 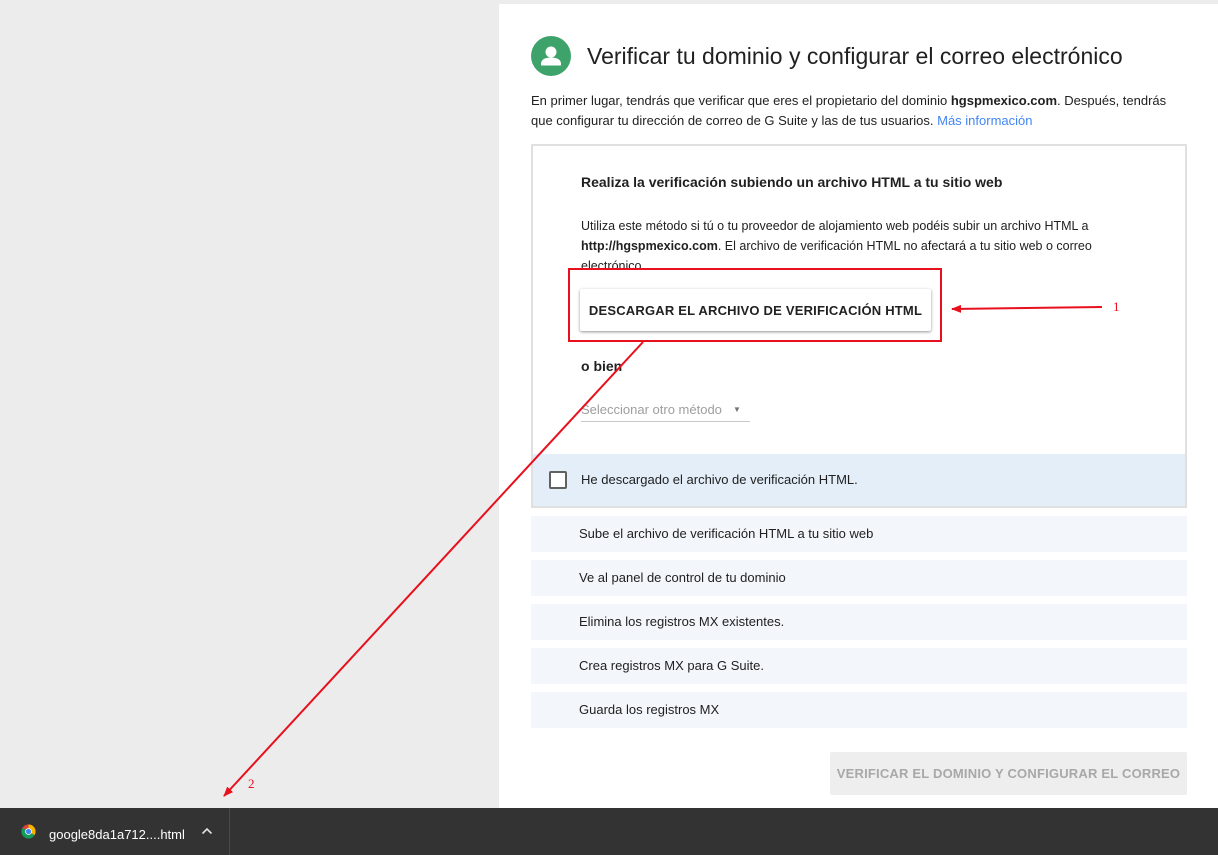 What do you see at coordinates (859, 578) in the screenshot?
I see `step-domain-control-panel: Ve al panel de control de tu dominio` at bounding box center [859, 578].